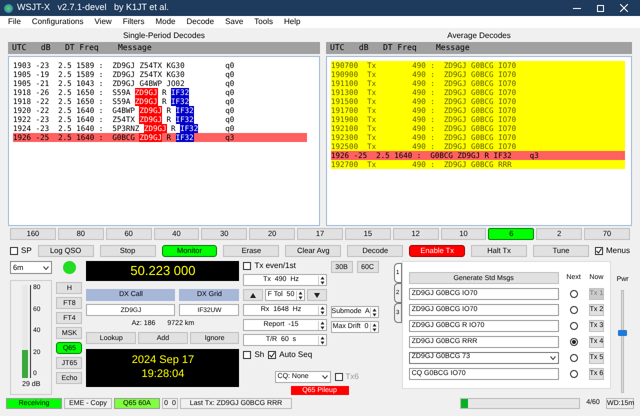  Describe the element at coordinates (624, 8) in the screenshot. I see `close-icon` at that location.